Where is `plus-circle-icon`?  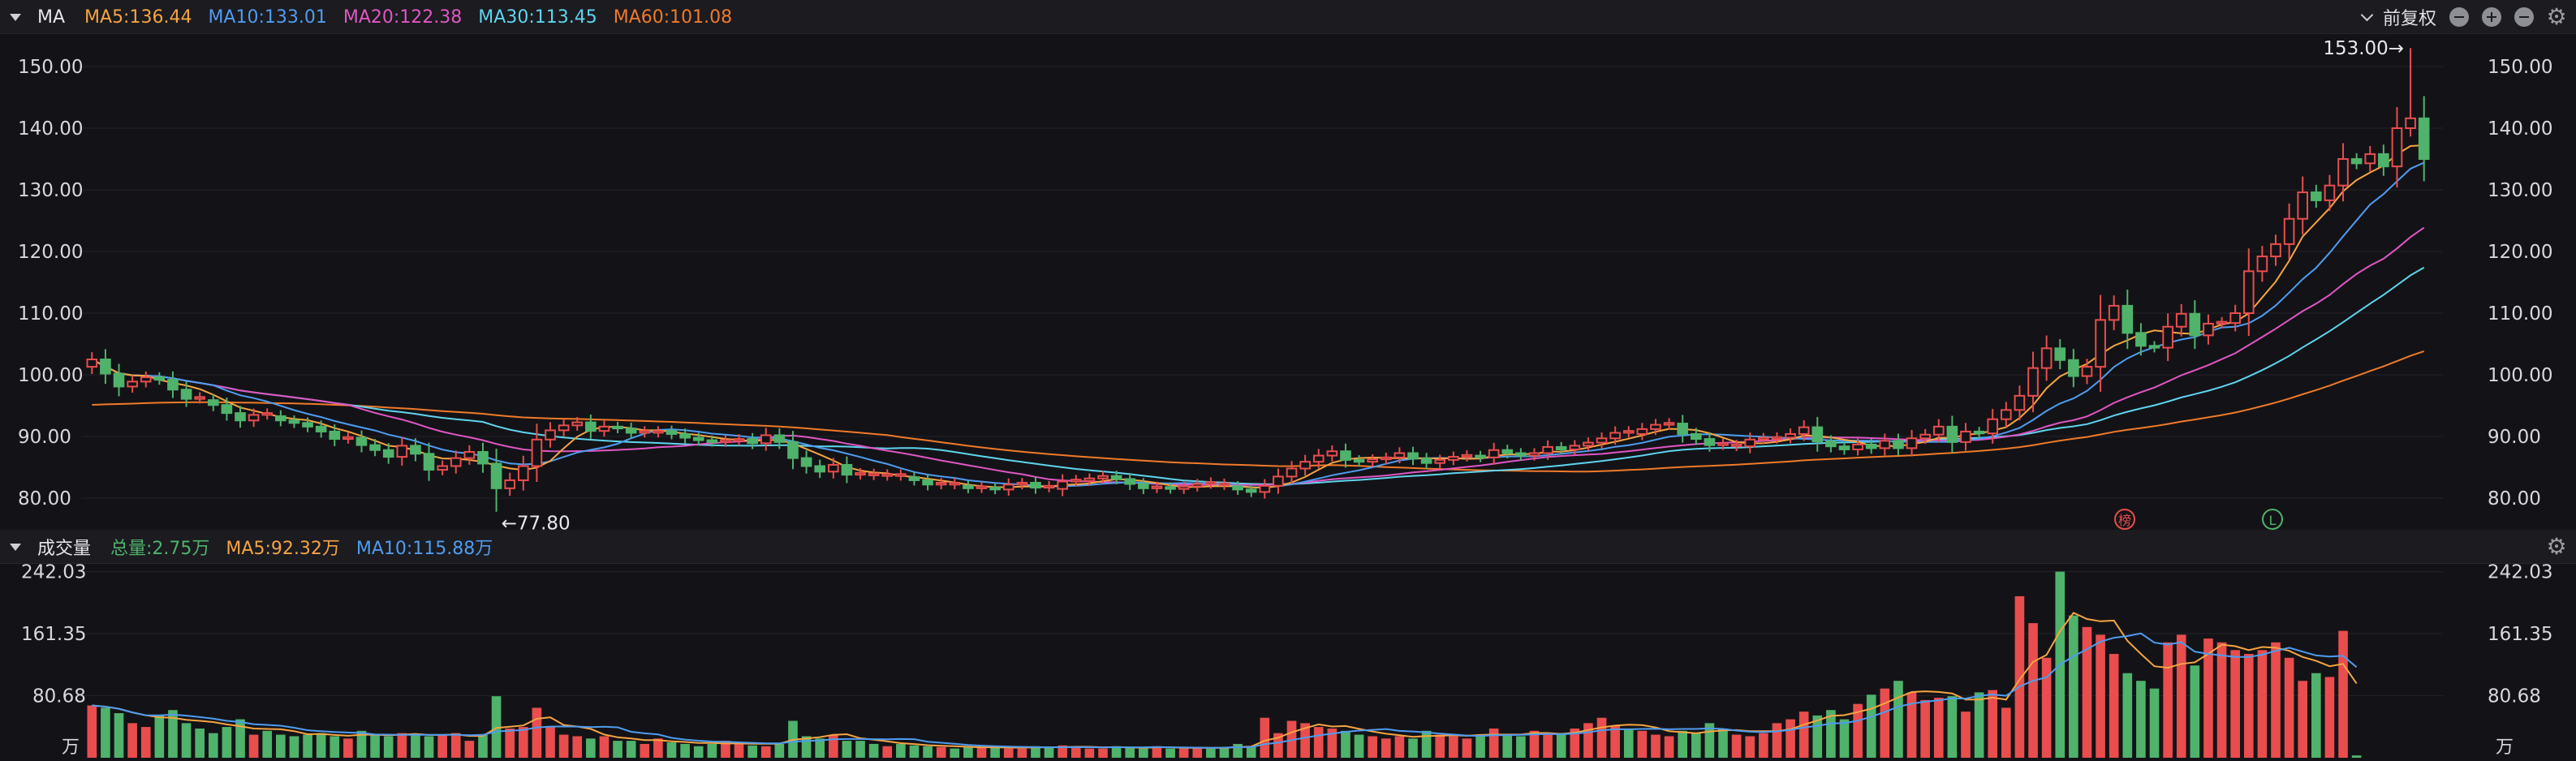 plus-circle-icon is located at coordinates (2492, 17).